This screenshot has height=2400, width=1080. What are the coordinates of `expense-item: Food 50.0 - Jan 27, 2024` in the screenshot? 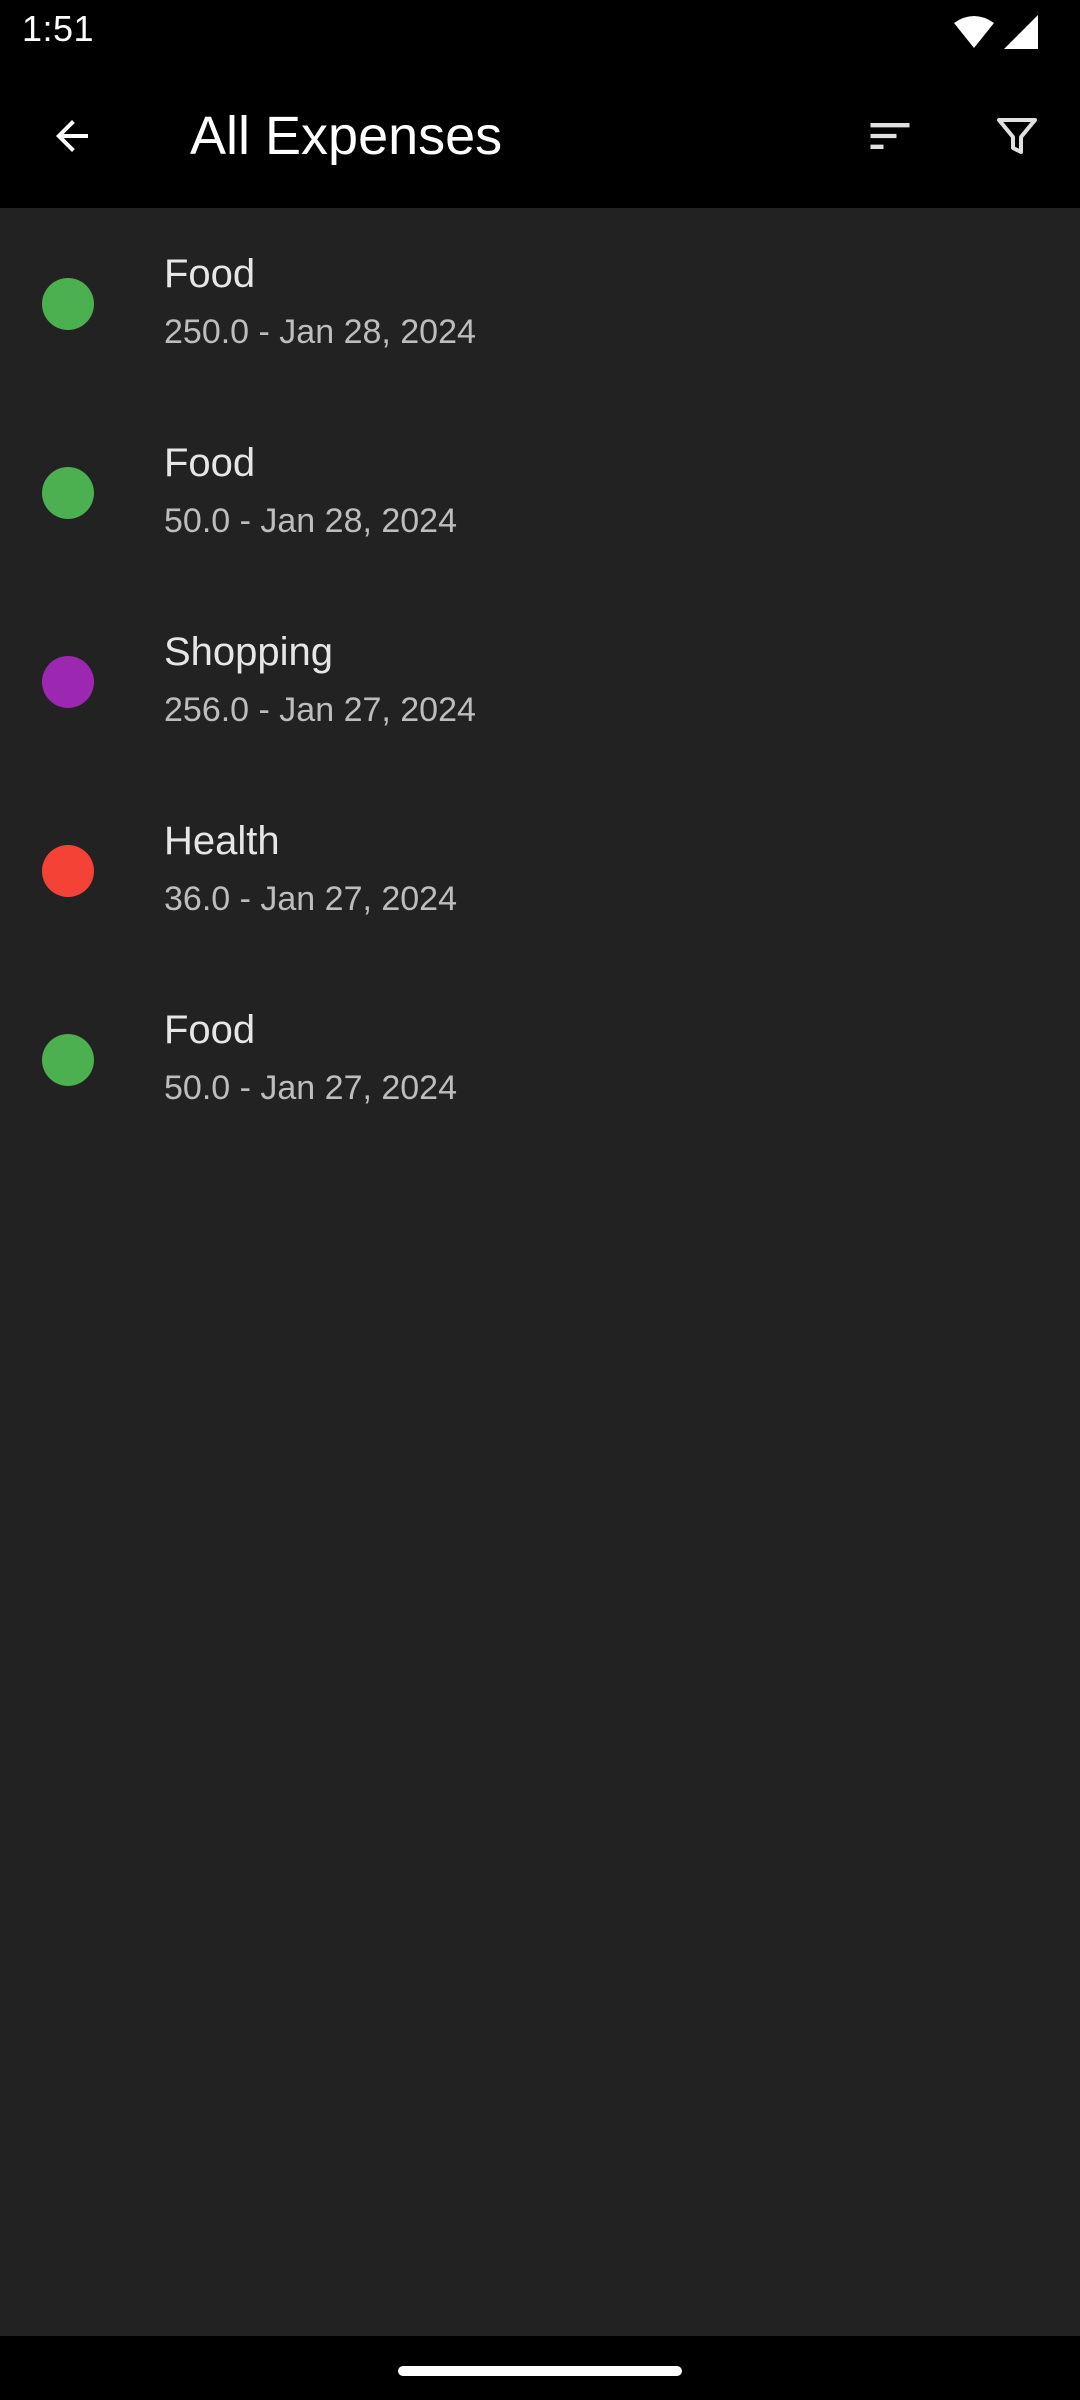 It's located at (540, 1058).